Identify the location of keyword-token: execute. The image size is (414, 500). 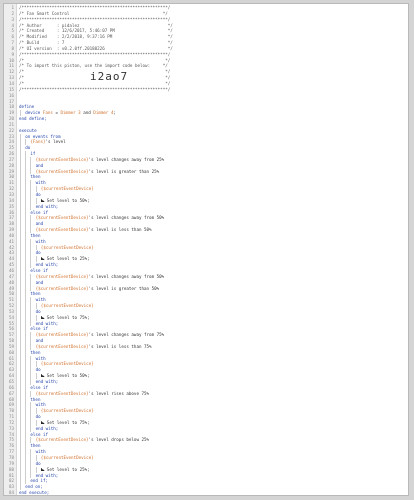
(28, 130).